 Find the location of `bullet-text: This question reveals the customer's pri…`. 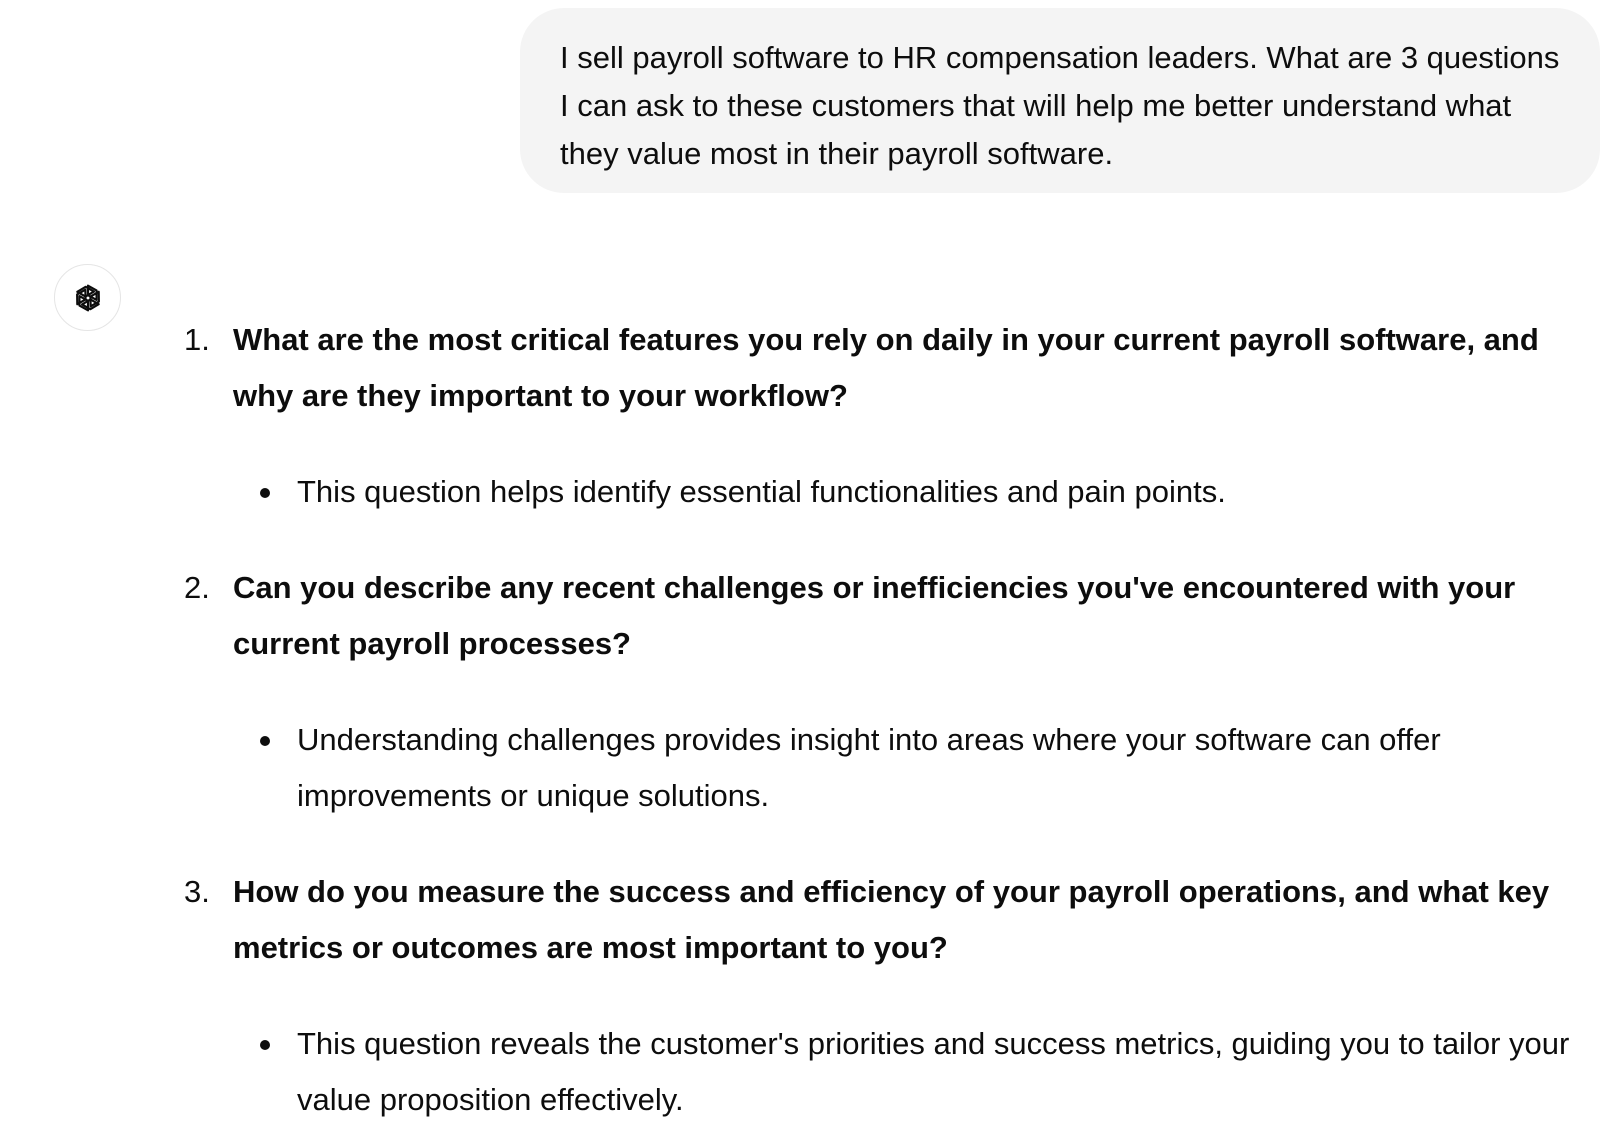

bullet-text: This question reveals the customer's pri… is located at coordinates (933, 1071).